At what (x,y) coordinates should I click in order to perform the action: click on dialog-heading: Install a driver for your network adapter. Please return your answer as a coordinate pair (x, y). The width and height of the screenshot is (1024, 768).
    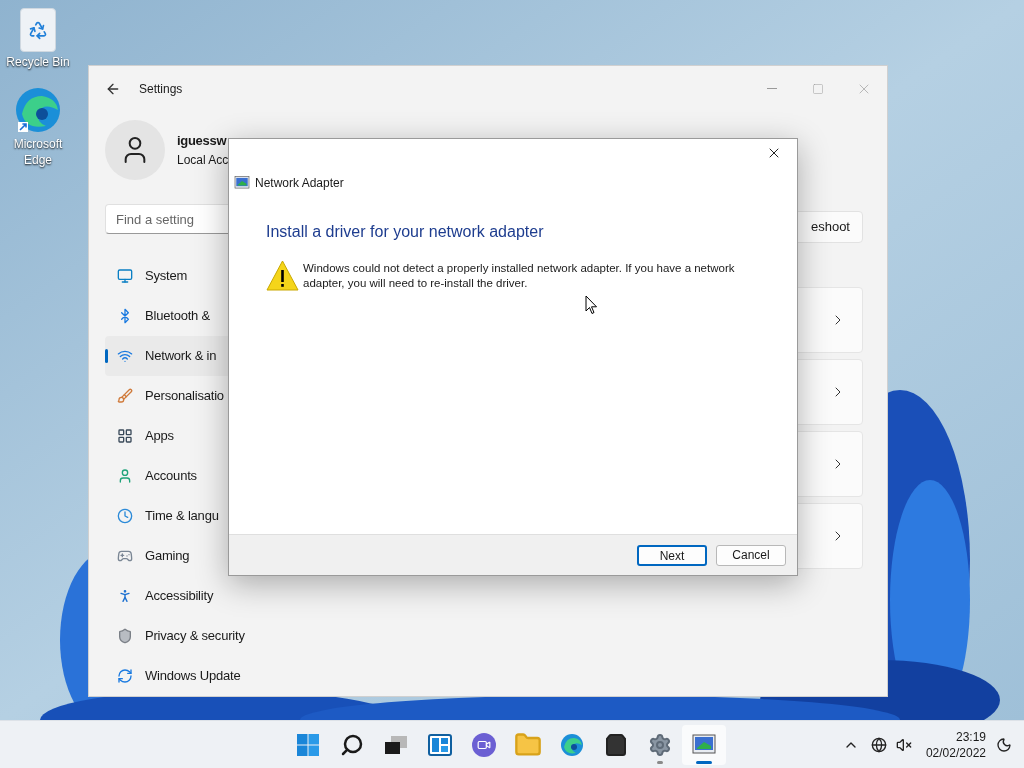
    Looking at the image, I should click on (405, 232).